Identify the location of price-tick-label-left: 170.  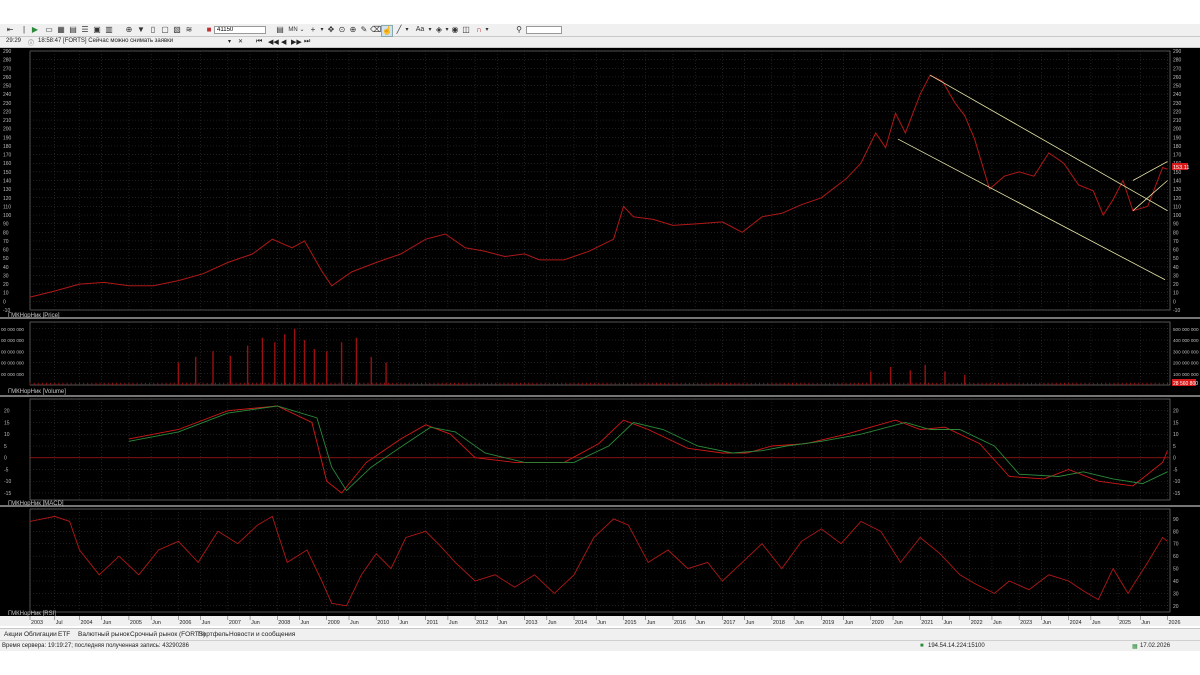
(7, 156).